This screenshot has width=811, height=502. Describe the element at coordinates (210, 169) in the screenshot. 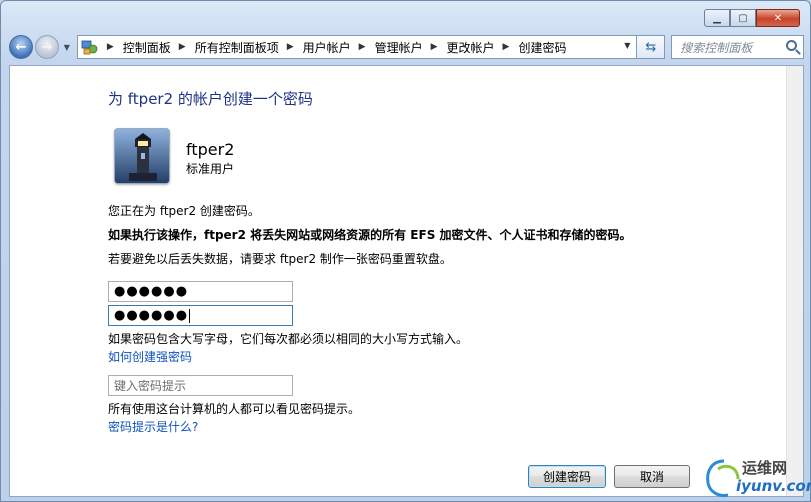

I see `user-account-type: 标准用户` at that location.